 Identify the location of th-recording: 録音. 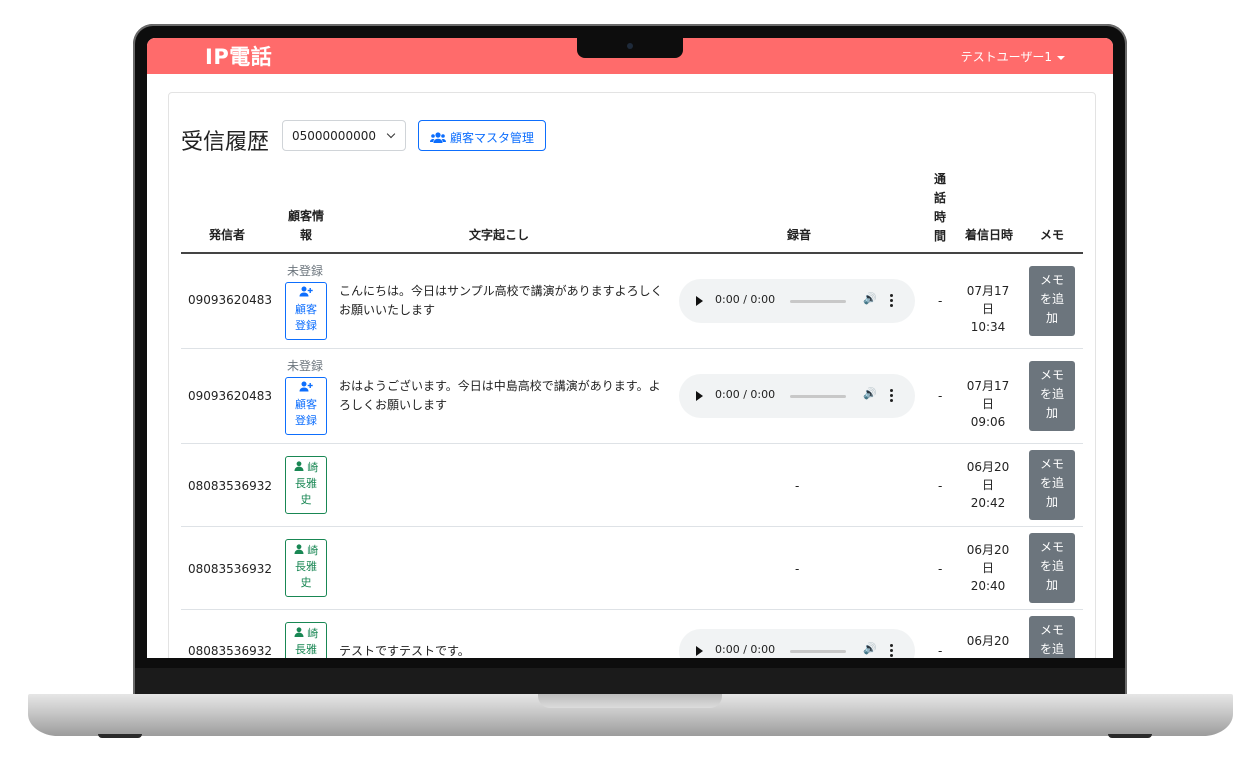
(799, 235).